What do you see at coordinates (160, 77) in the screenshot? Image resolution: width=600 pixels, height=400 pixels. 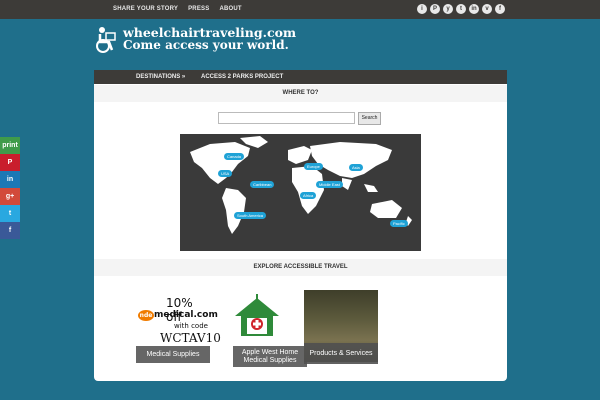 I see `nav-destinations: DESTINATIONS »` at bounding box center [160, 77].